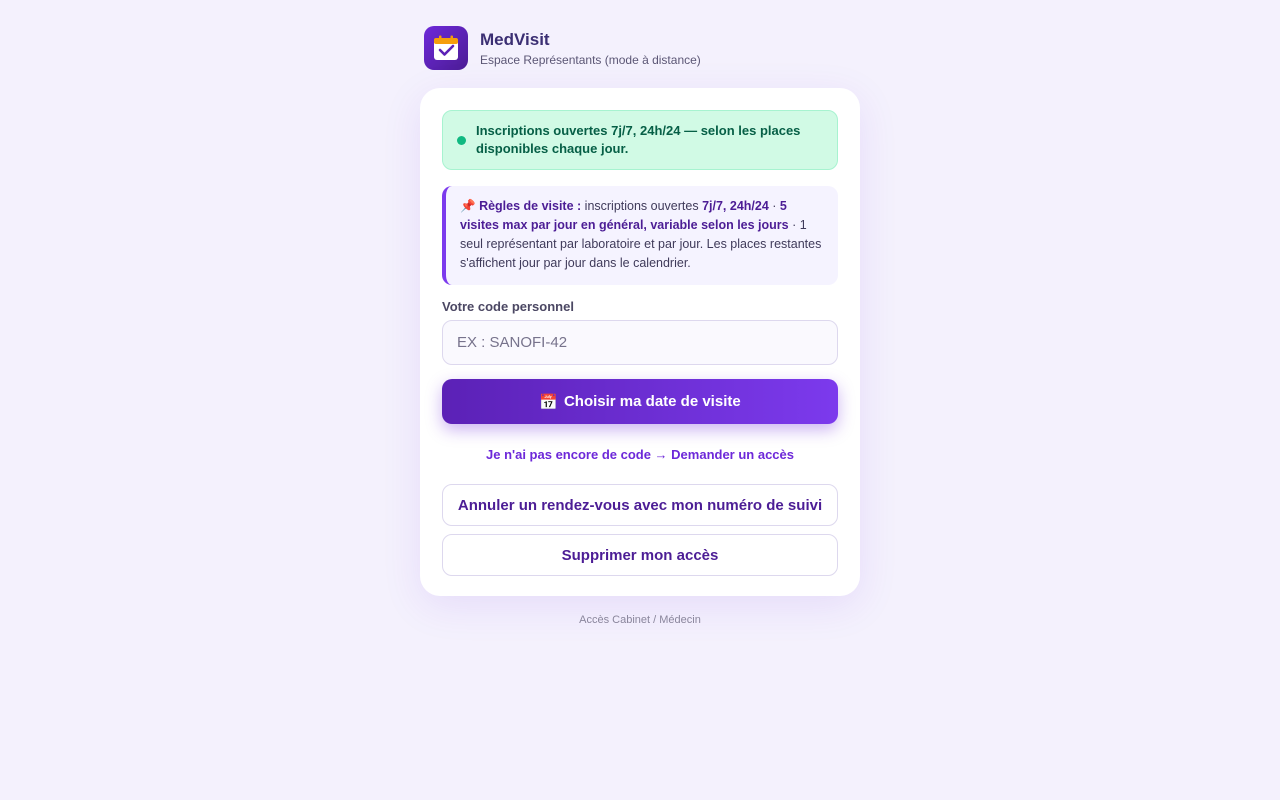  Describe the element at coordinates (468, 206) in the screenshot. I see `pin-icon: 📌` at that location.